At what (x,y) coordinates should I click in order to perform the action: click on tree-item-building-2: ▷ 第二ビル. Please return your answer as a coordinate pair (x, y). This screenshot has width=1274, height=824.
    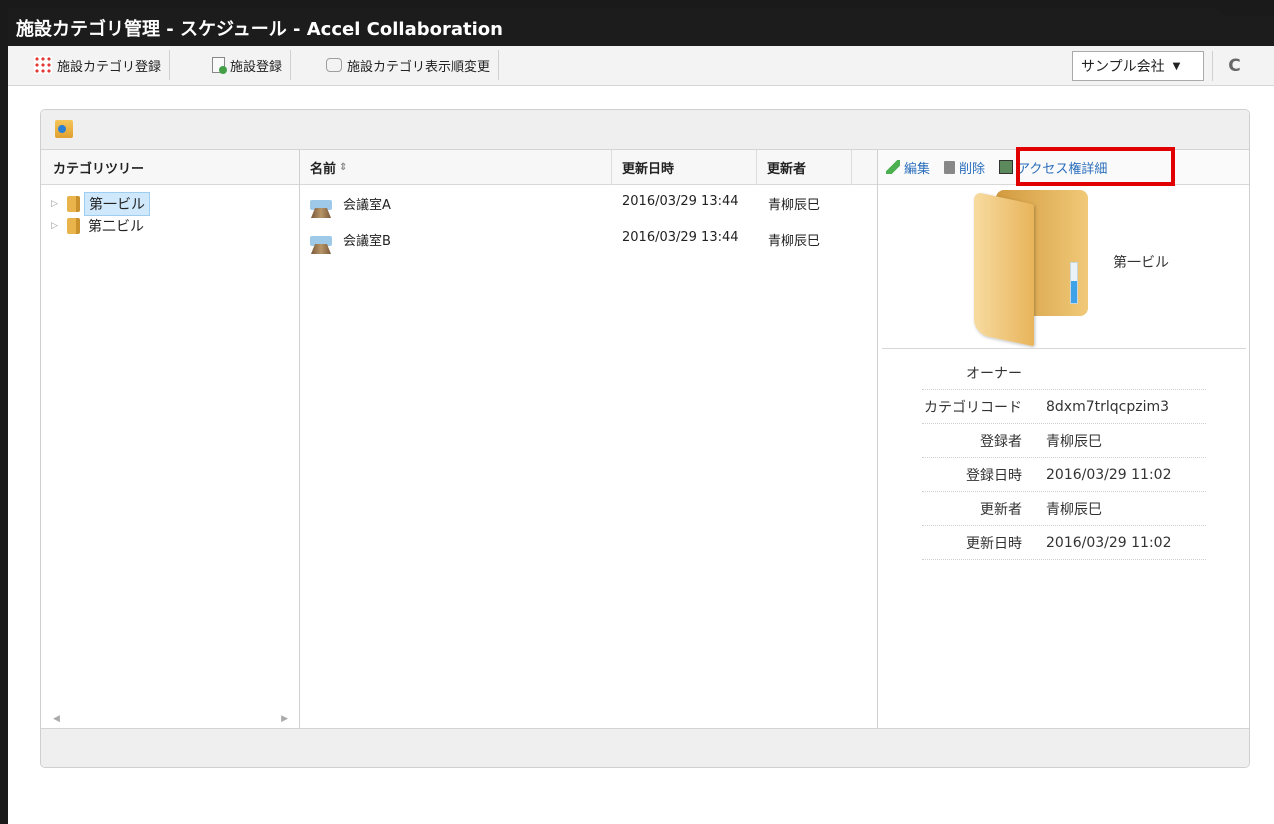
    Looking at the image, I should click on (99, 226).